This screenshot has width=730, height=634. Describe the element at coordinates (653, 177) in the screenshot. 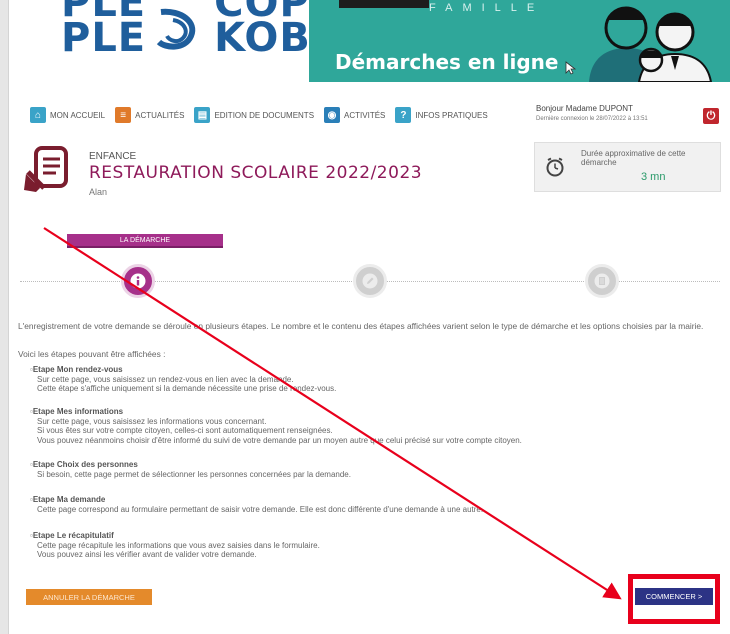

I see `duration-value: 3 mn` at that location.